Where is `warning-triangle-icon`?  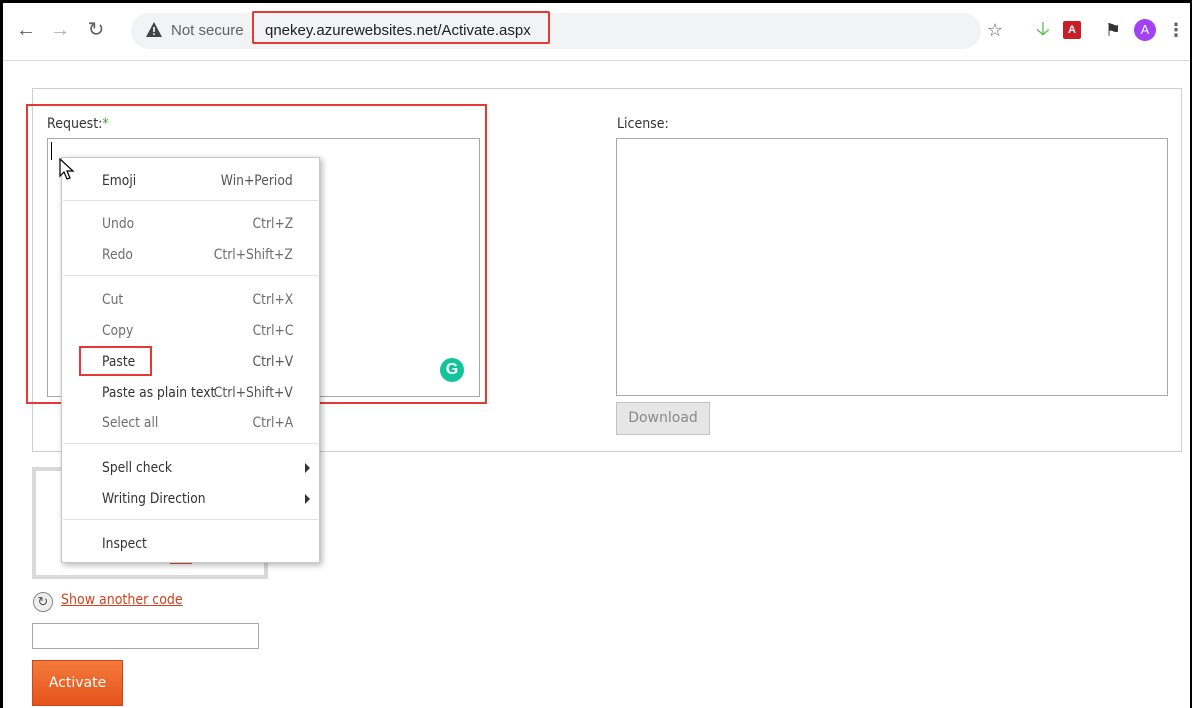 warning-triangle-icon is located at coordinates (154, 29).